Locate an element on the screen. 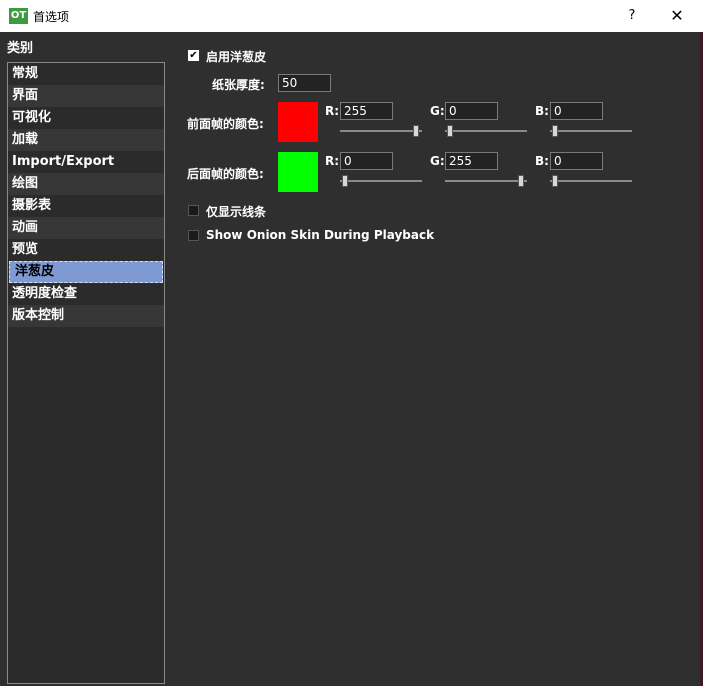 The width and height of the screenshot is (703, 686). front-r-label: R: is located at coordinates (332, 111).